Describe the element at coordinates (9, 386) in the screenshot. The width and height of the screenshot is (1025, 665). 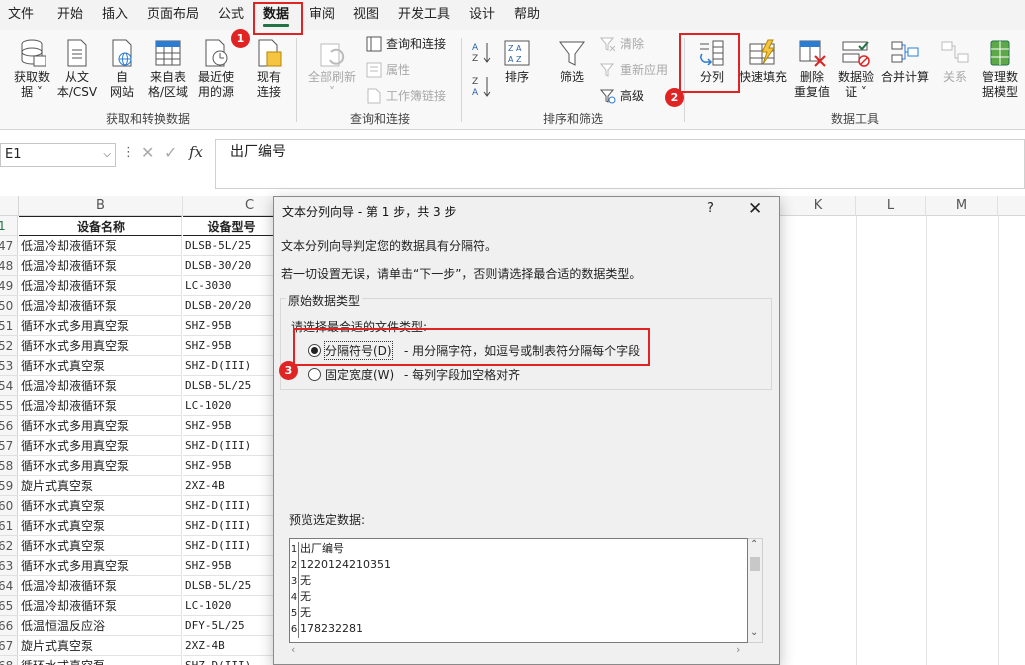
I see `row-header: 54` at that location.